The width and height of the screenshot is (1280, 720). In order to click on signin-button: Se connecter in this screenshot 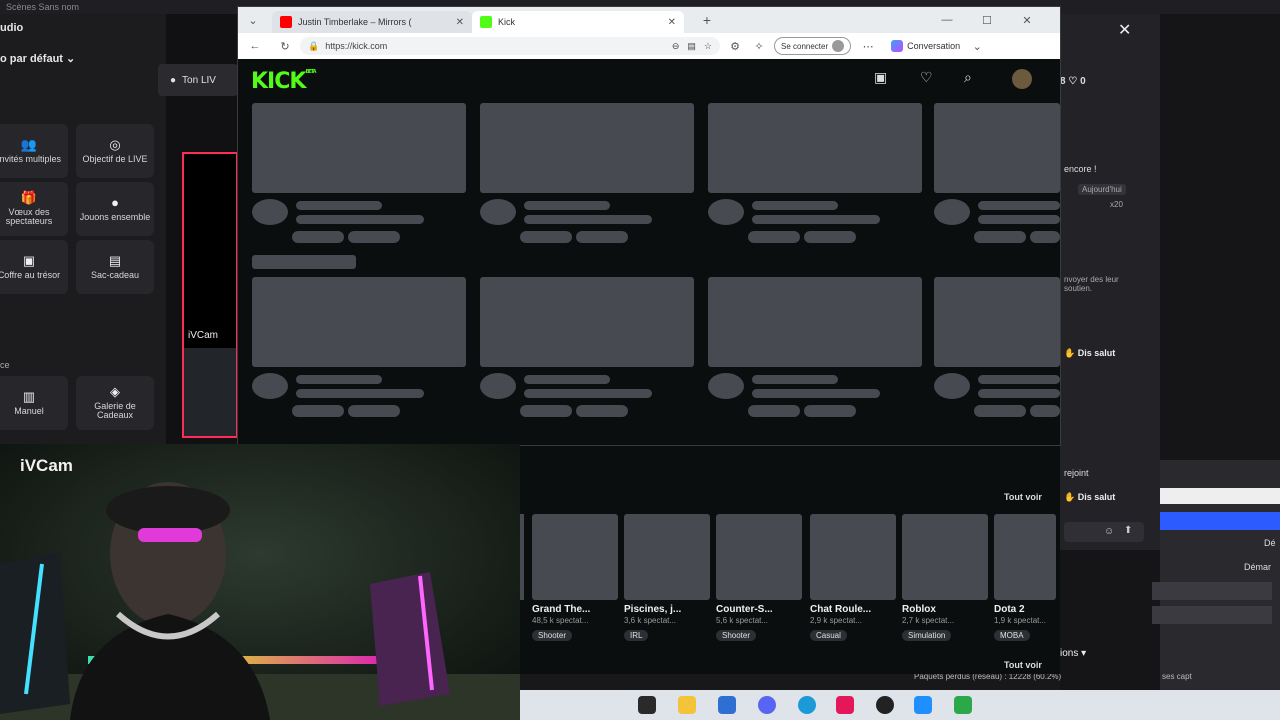, I will do `click(813, 46)`.